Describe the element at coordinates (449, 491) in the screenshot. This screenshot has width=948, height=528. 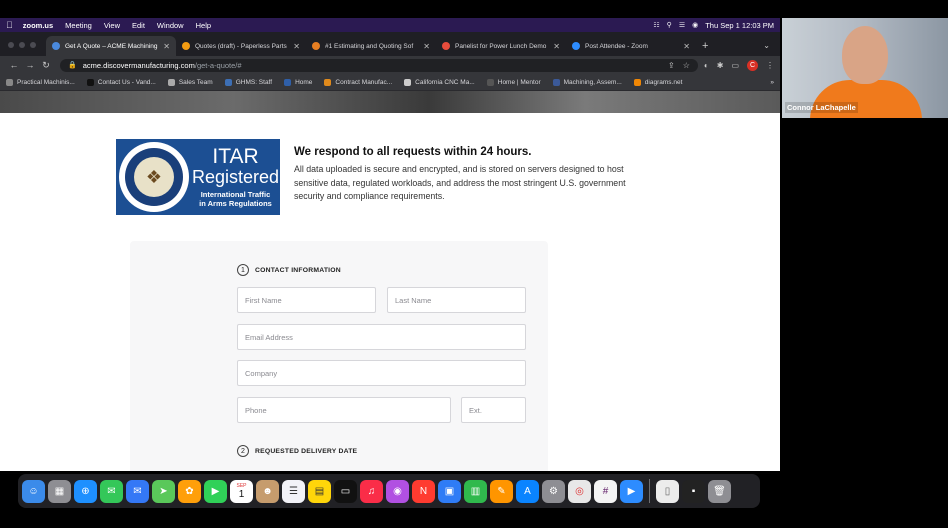
I see `keynote-icon: ▣` at that location.